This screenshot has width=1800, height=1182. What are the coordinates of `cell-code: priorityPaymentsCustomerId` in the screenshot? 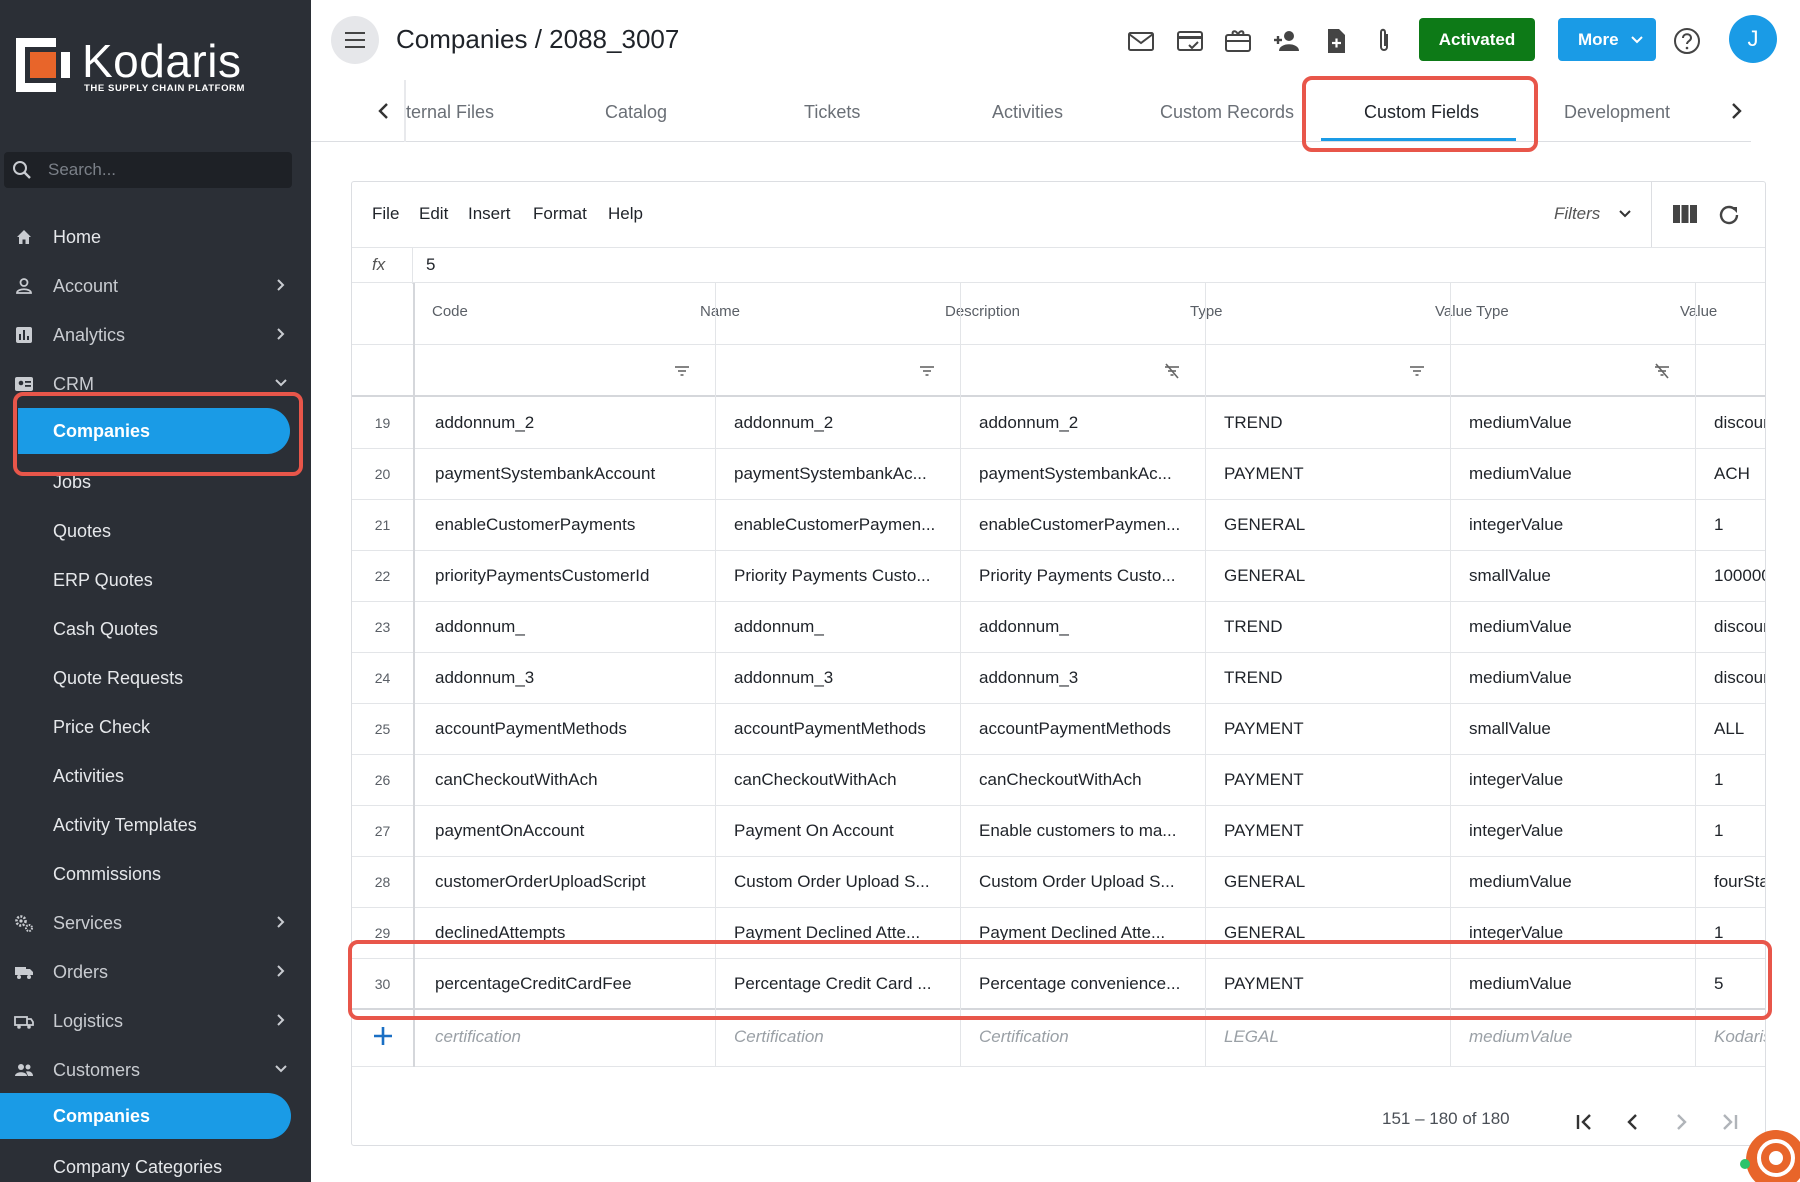 It's located at (560, 576).